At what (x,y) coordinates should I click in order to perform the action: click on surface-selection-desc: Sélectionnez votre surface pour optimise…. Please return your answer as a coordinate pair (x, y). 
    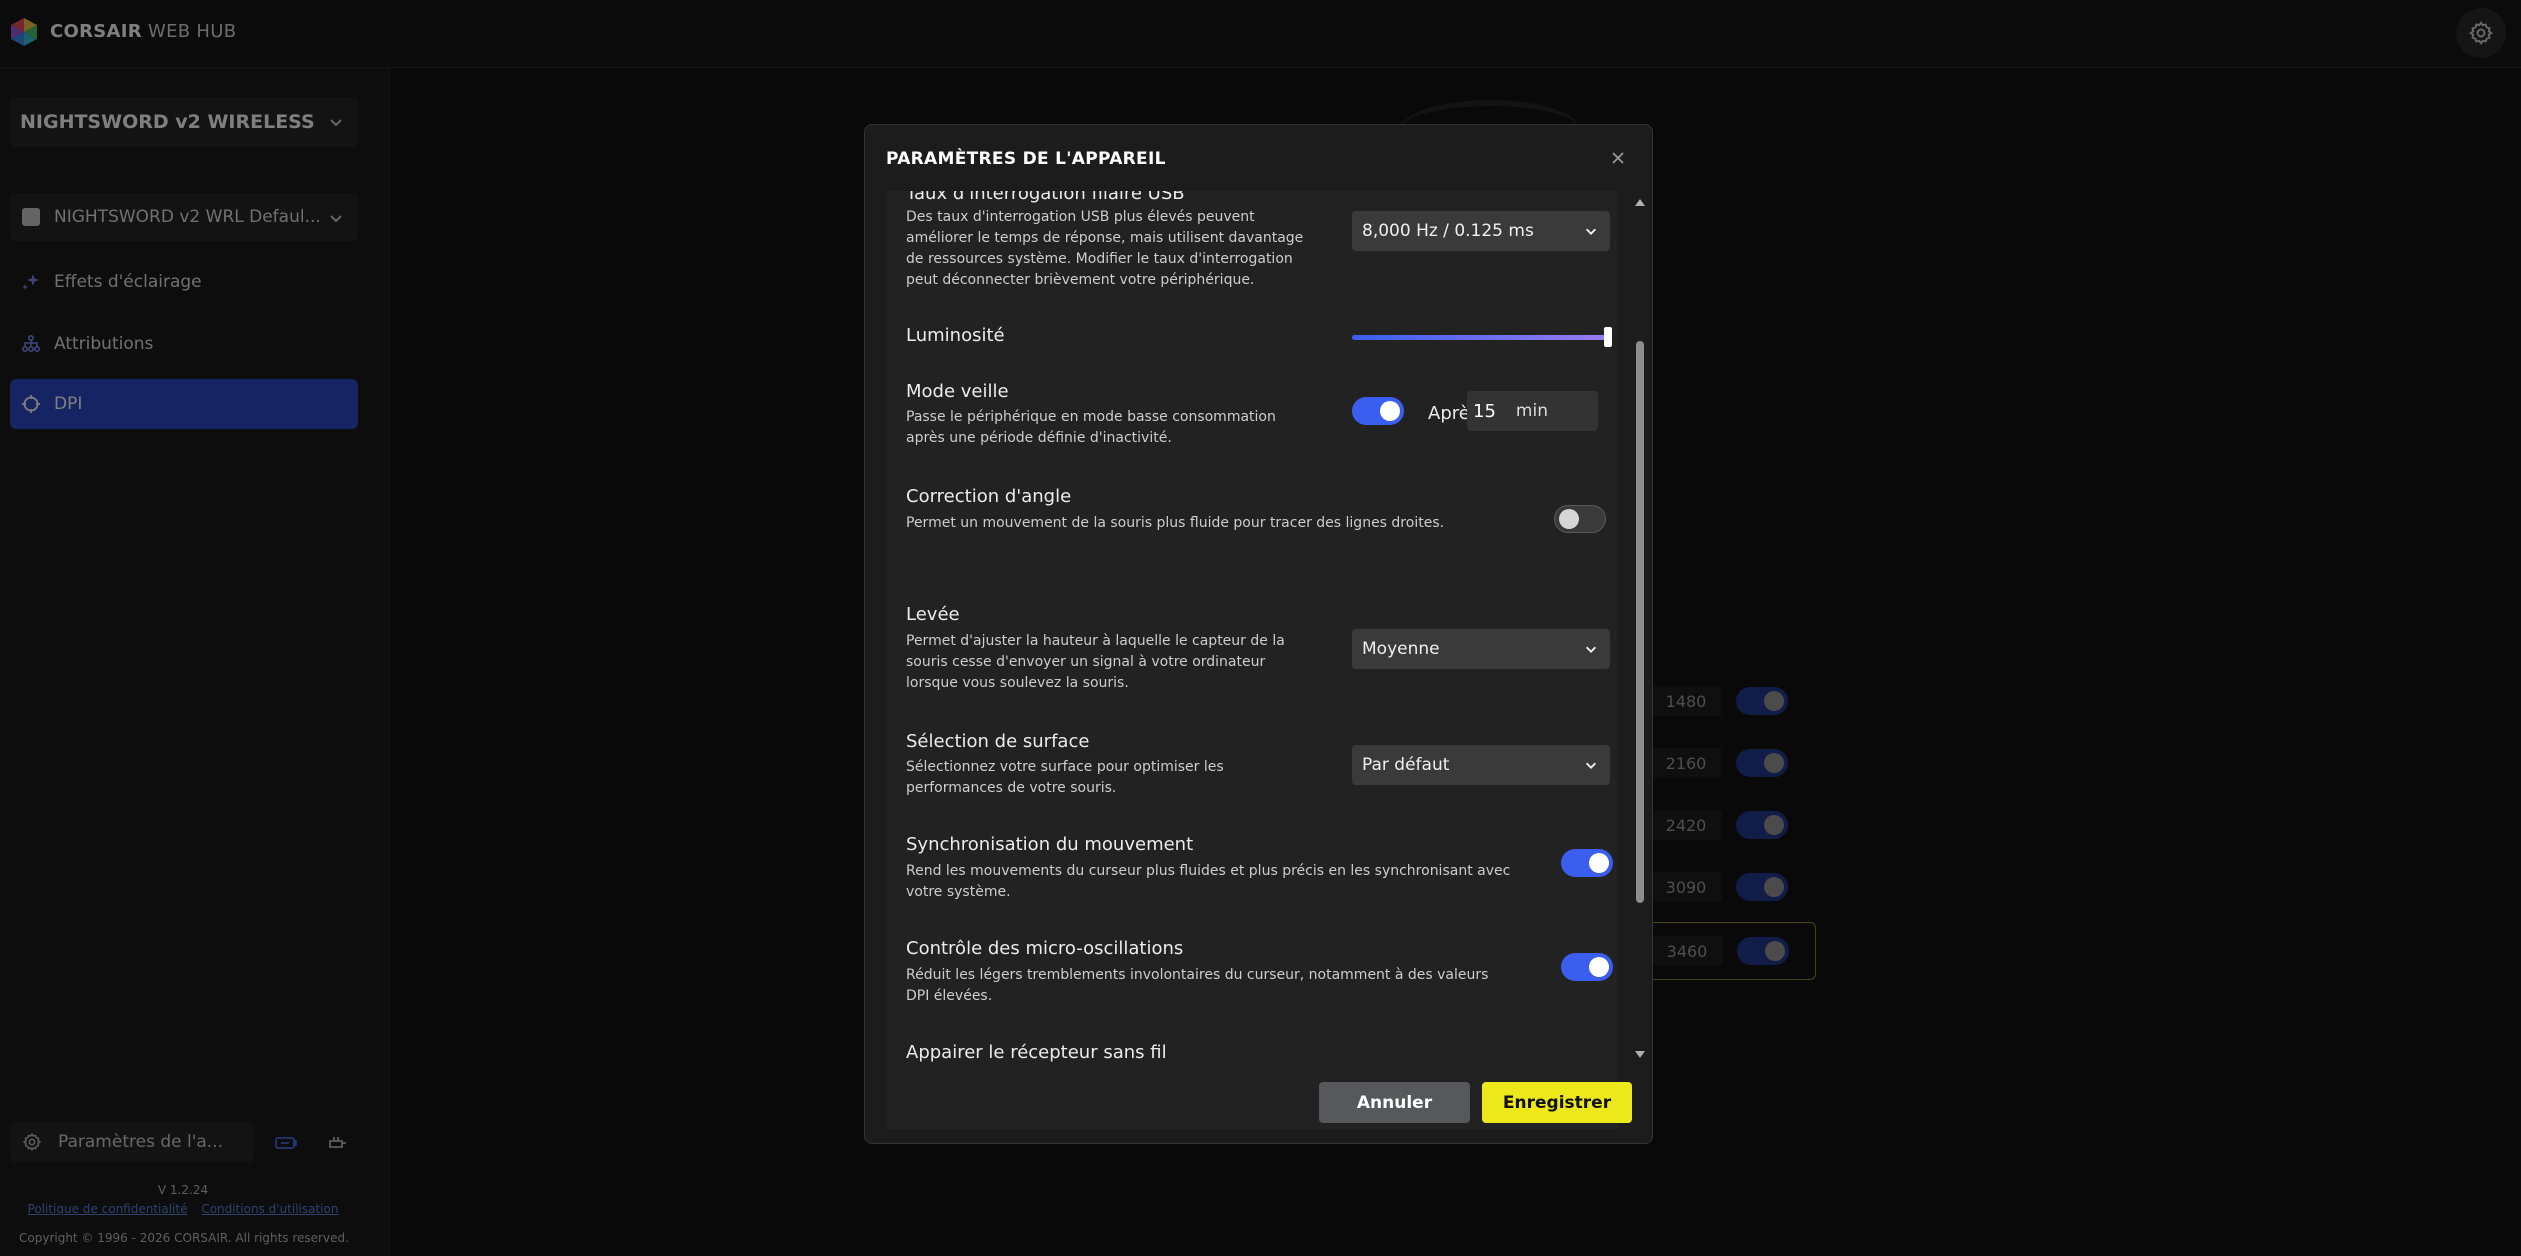
    Looking at the image, I should click on (1065, 777).